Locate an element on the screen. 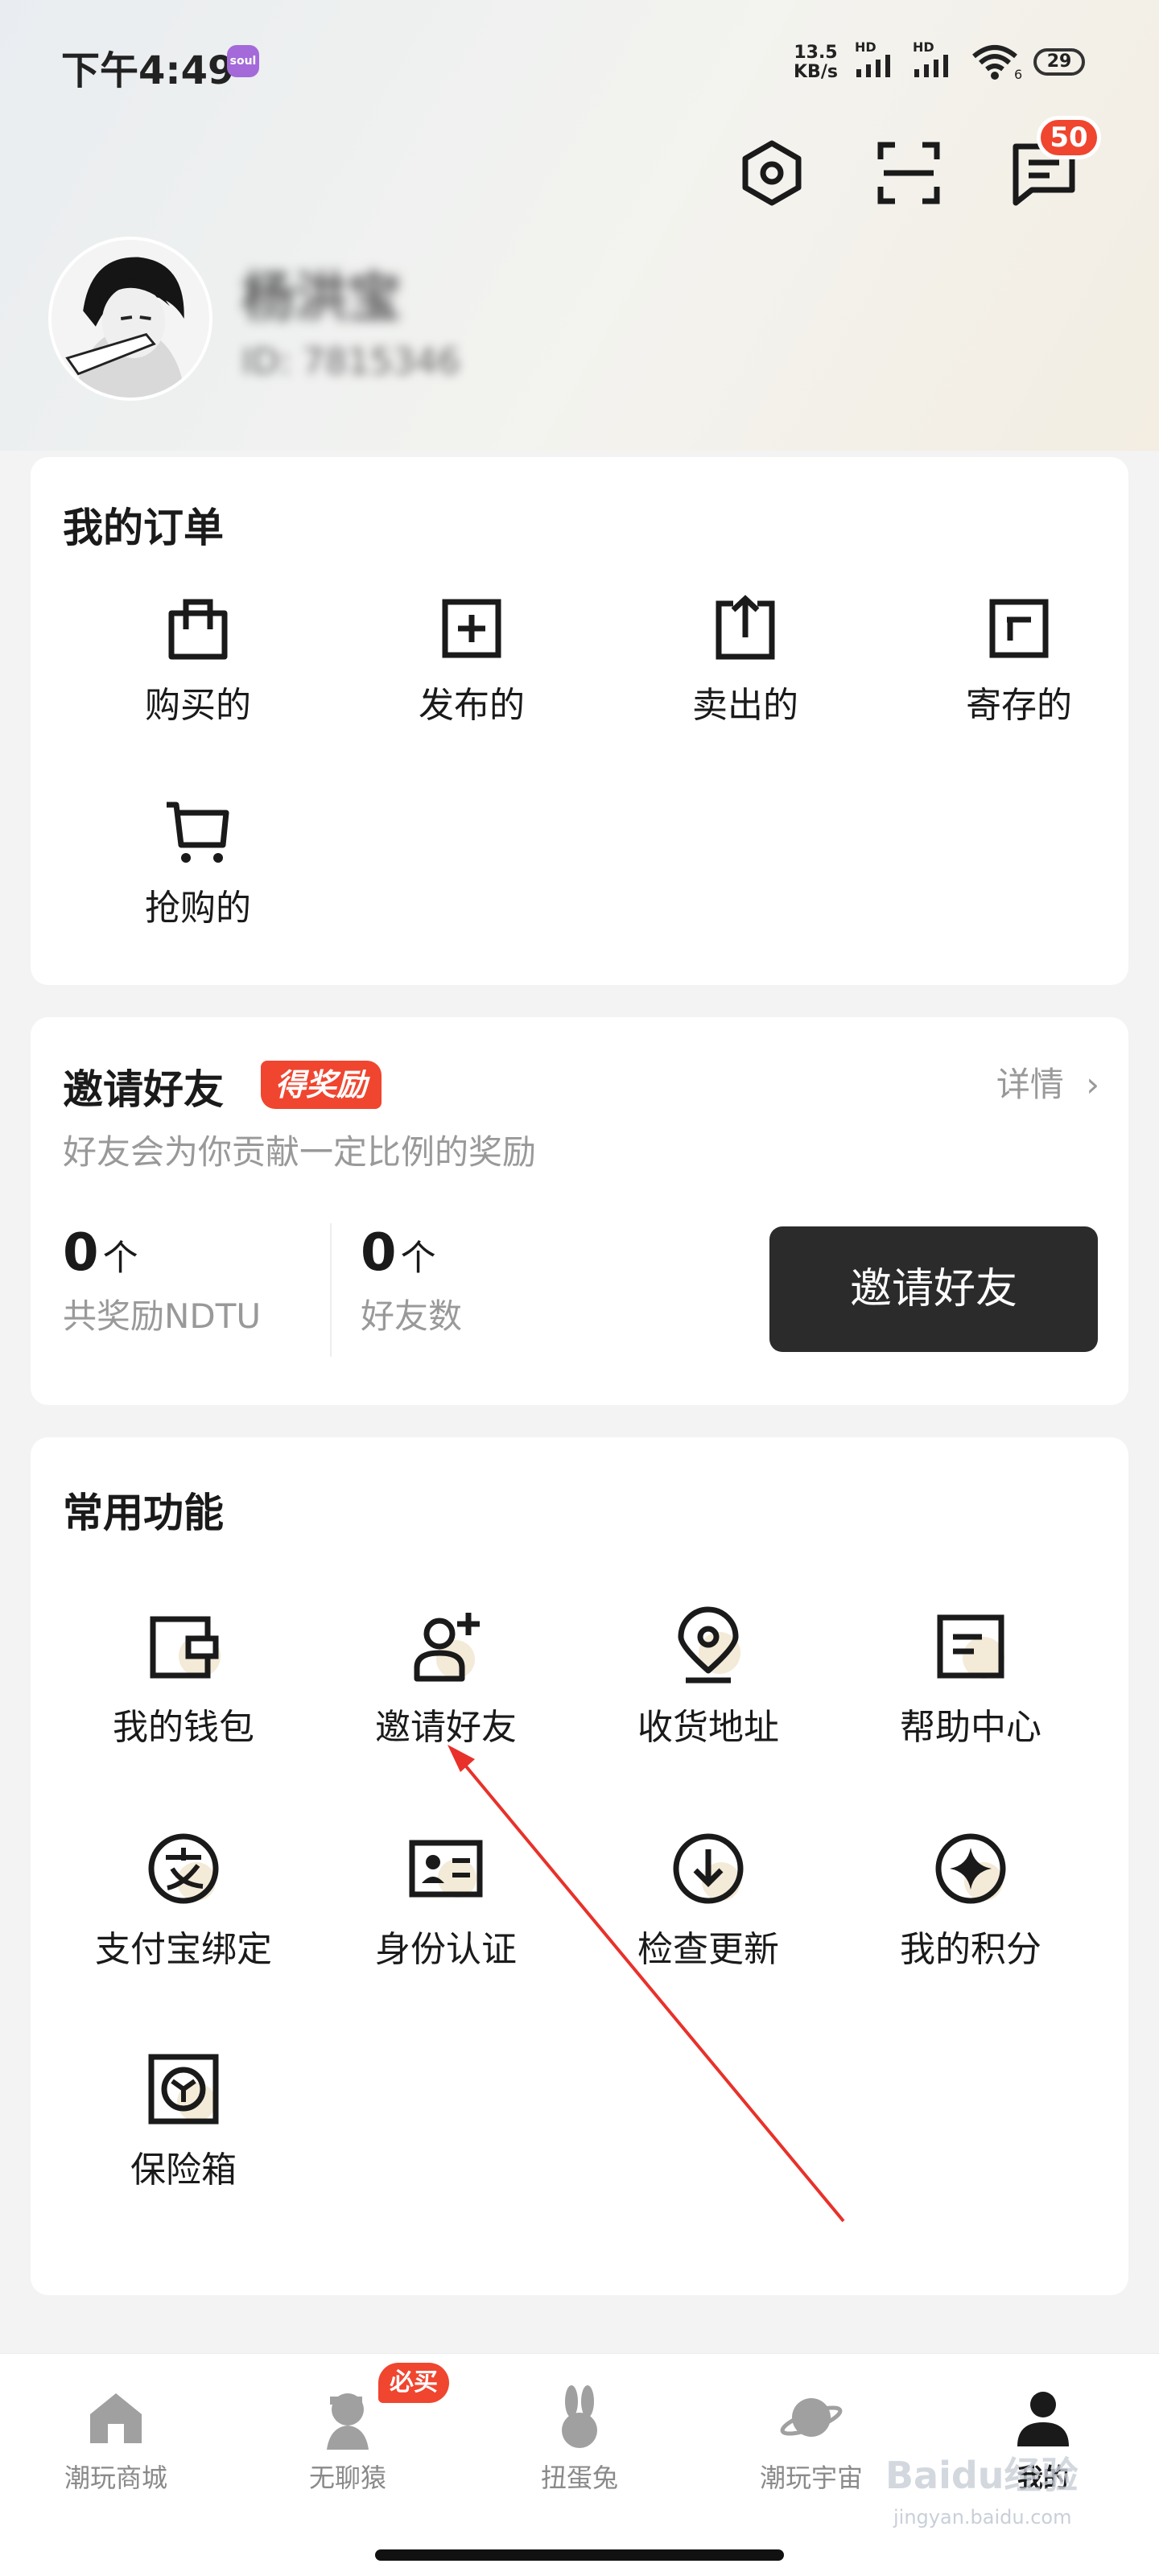  network-speed: 13.5 KB/s is located at coordinates (816, 62).